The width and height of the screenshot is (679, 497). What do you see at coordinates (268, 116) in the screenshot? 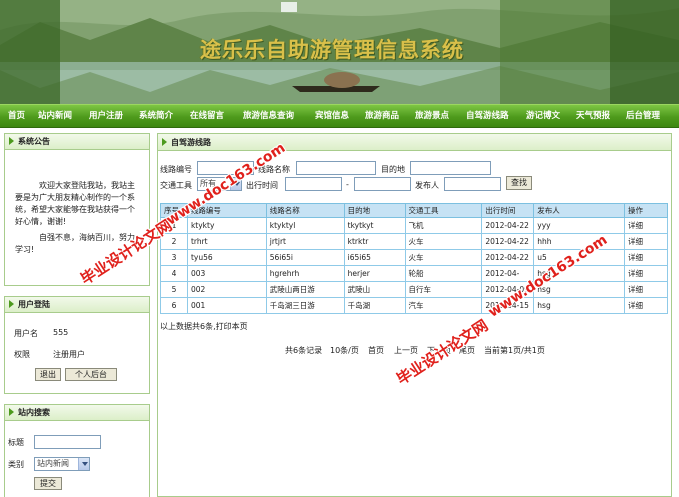
I see `nav-travel-query: 旅游信息查询` at bounding box center [268, 116].